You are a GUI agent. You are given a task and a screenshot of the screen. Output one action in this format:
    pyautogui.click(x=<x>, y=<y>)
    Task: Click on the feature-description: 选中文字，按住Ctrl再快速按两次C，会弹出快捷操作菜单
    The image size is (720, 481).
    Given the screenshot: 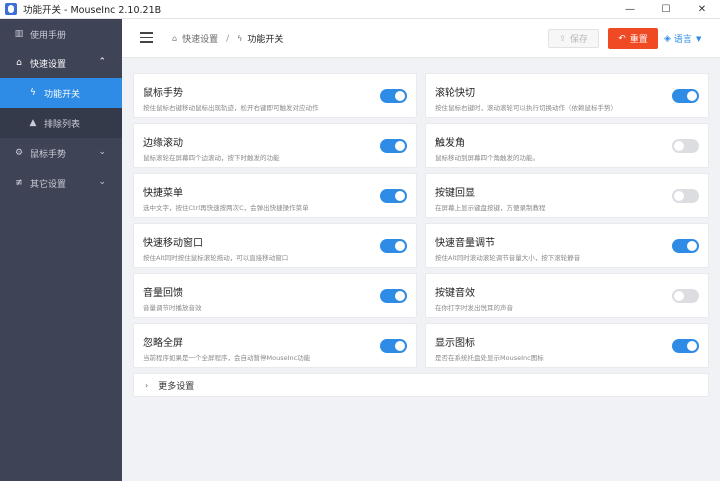 What is the action you would take?
    pyautogui.click(x=226, y=208)
    